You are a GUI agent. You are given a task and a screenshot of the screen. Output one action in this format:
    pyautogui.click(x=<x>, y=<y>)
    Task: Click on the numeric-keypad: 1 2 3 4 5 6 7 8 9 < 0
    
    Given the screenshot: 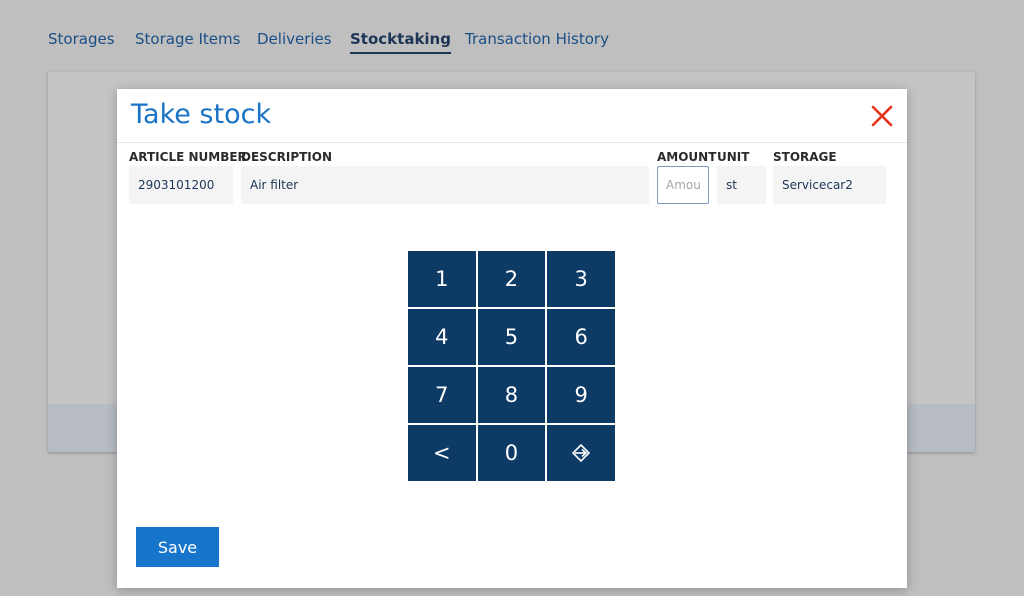 What is the action you would take?
    pyautogui.click(x=511, y=366)
    